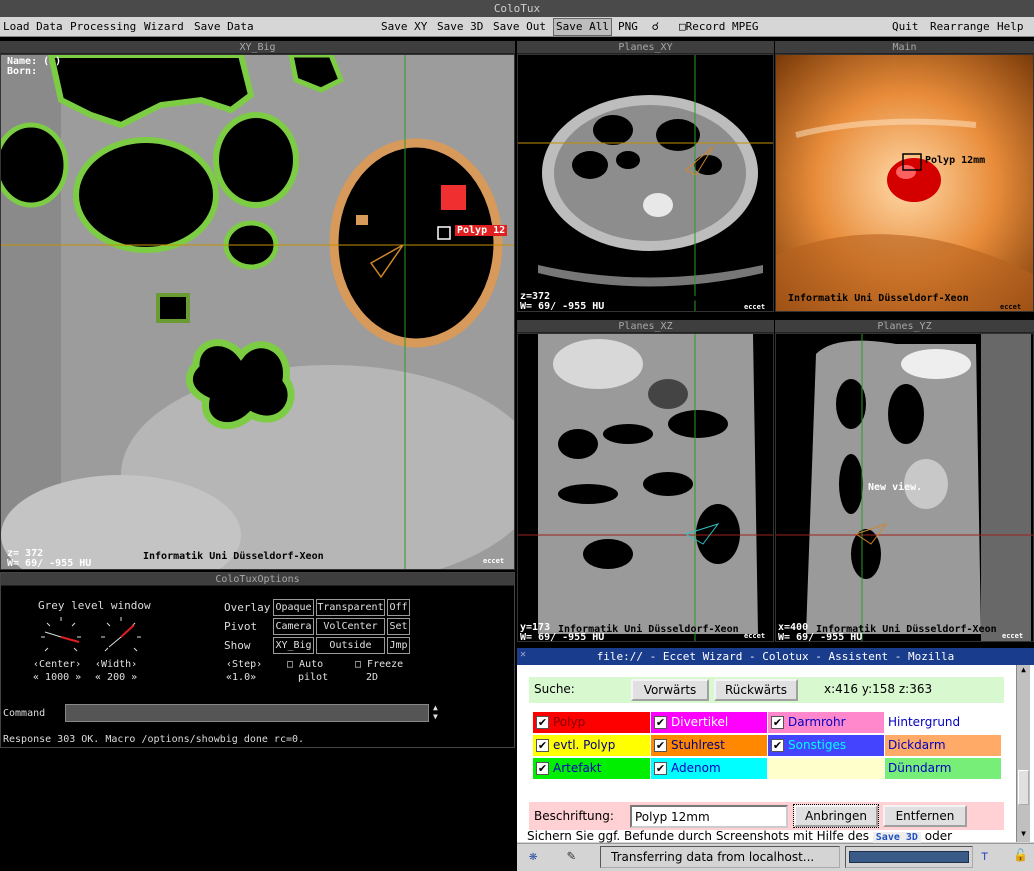  I want to click on category-hintergrund: Hintergrund, so click(943, 722).